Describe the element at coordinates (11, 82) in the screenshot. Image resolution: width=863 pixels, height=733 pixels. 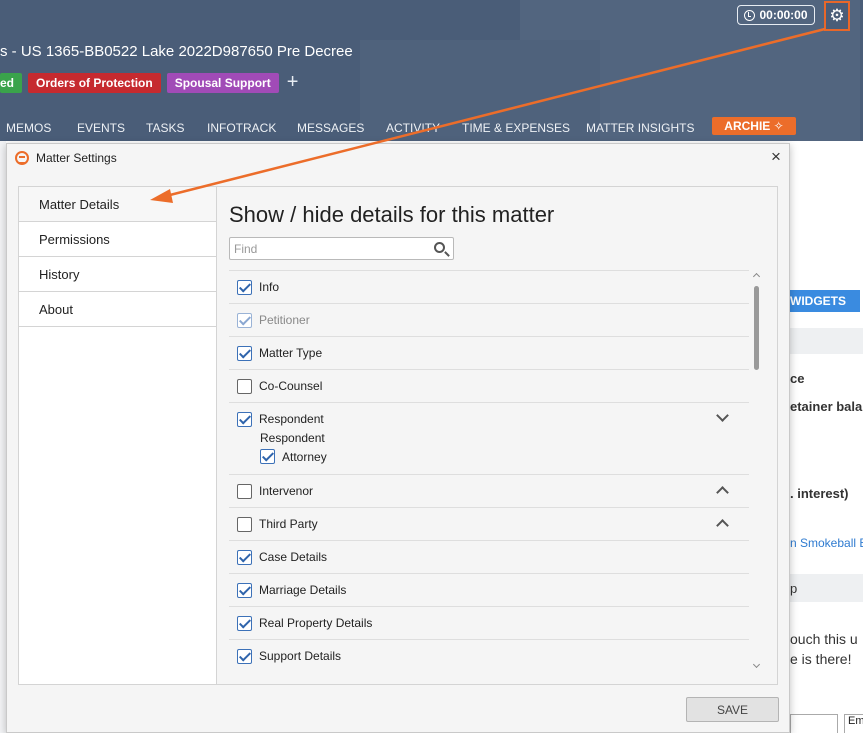
I see `tag-green: ed` at that location.